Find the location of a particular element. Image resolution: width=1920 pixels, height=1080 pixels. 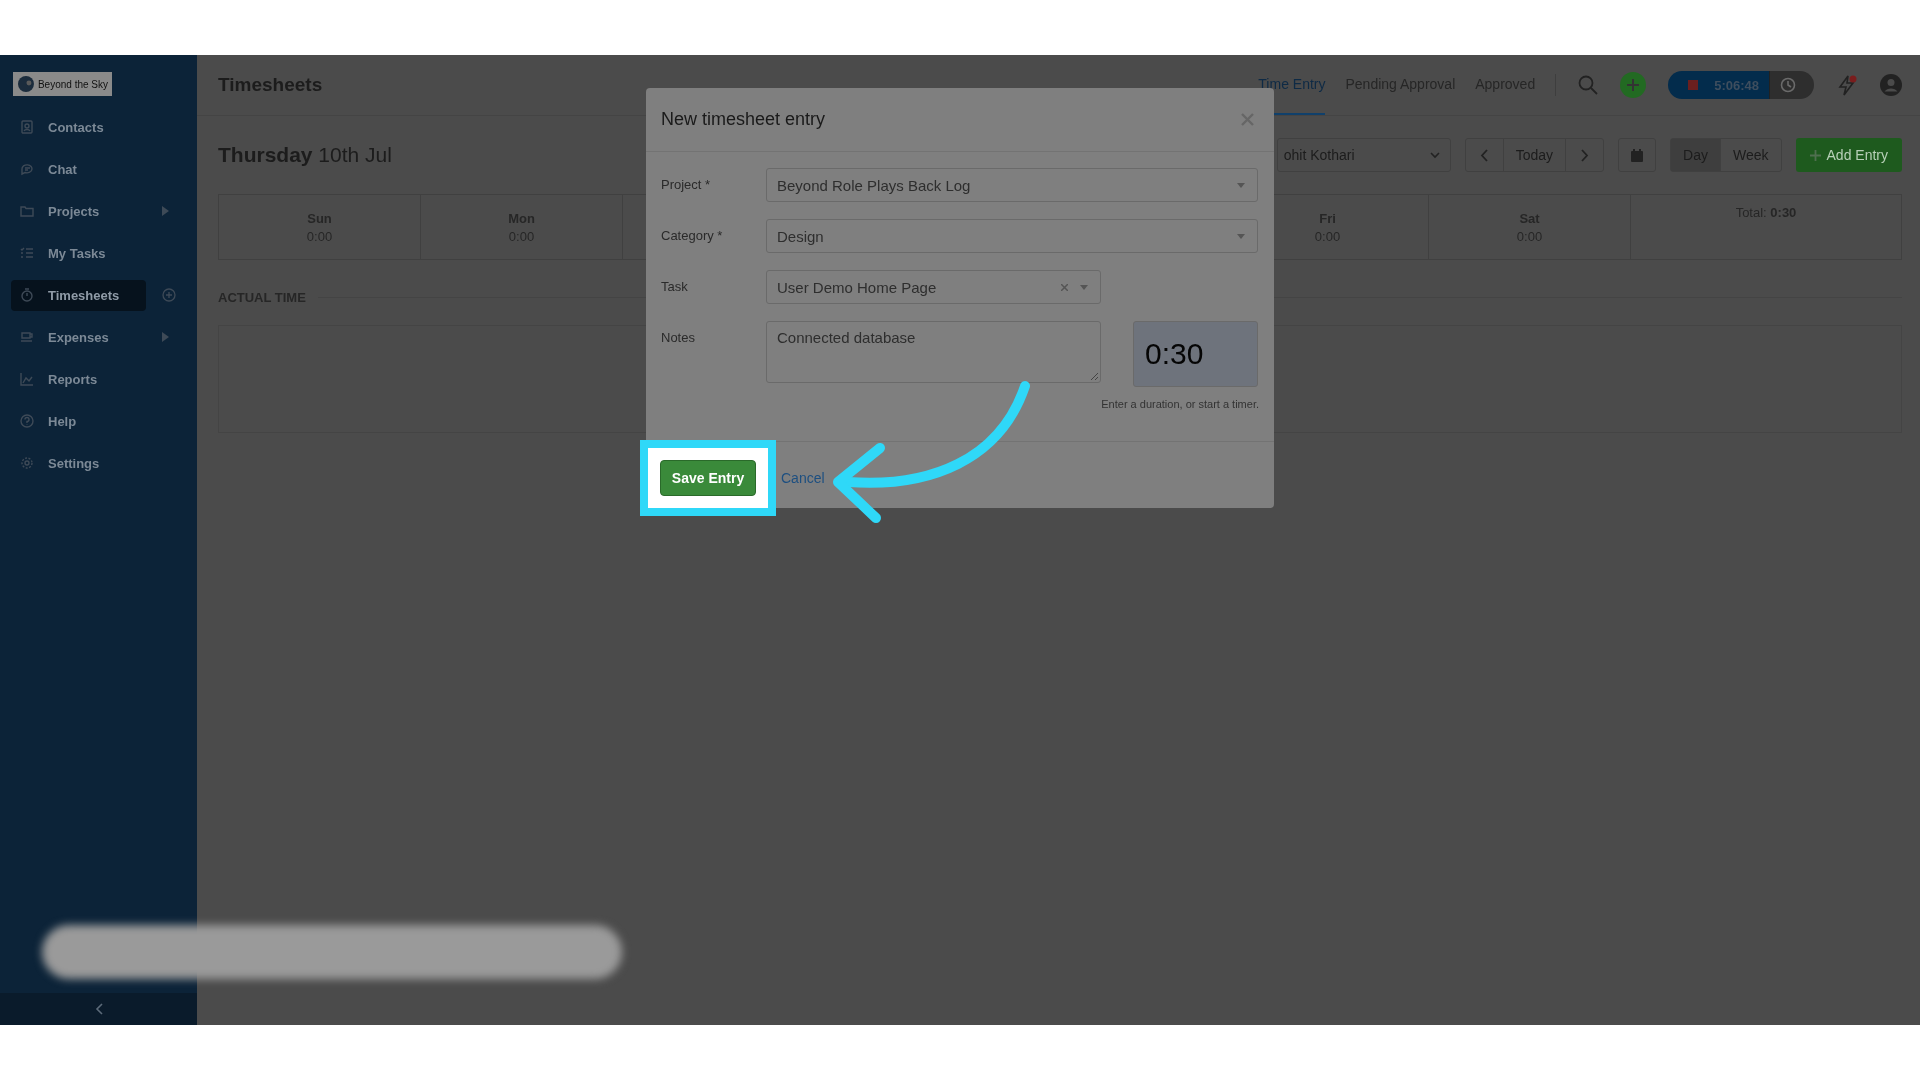

calendar-button is located at coordinates (1637, 155).